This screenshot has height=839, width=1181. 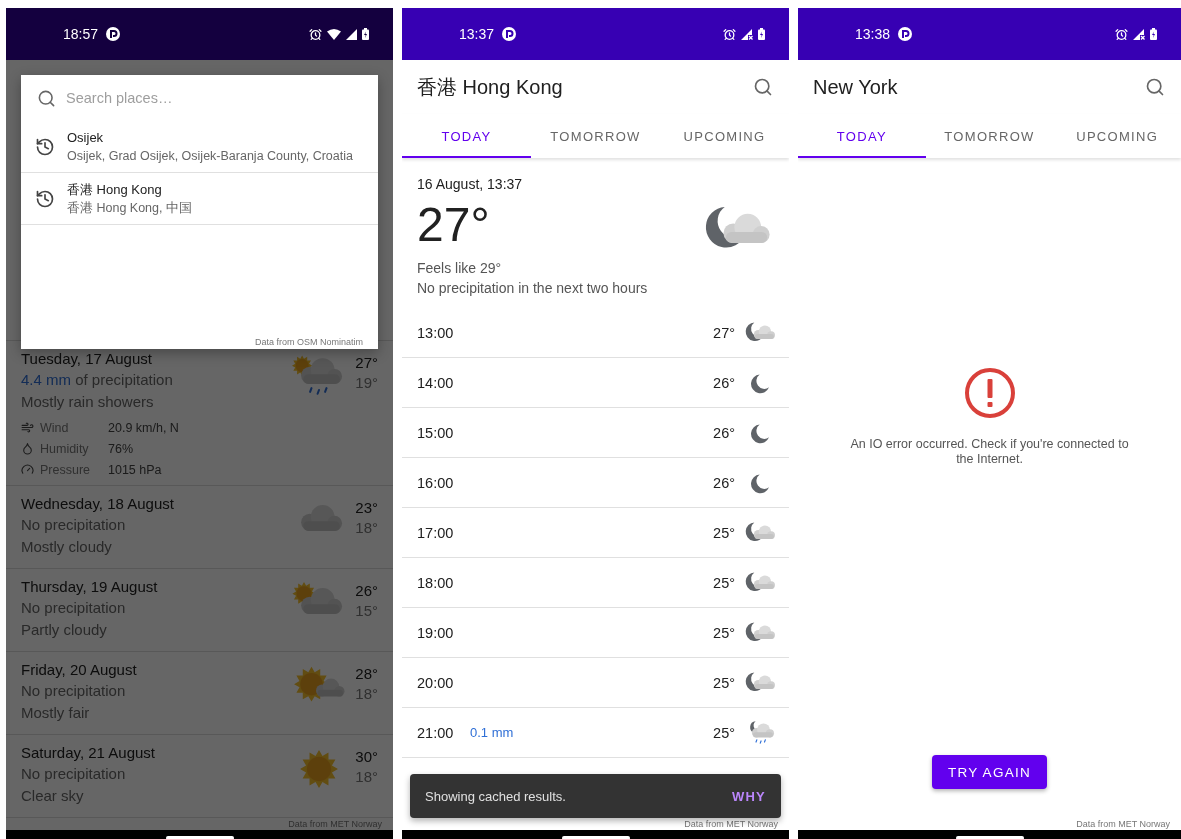 I want to click on day-date: Wednesday, 18 August, so click(x=98, y=504).